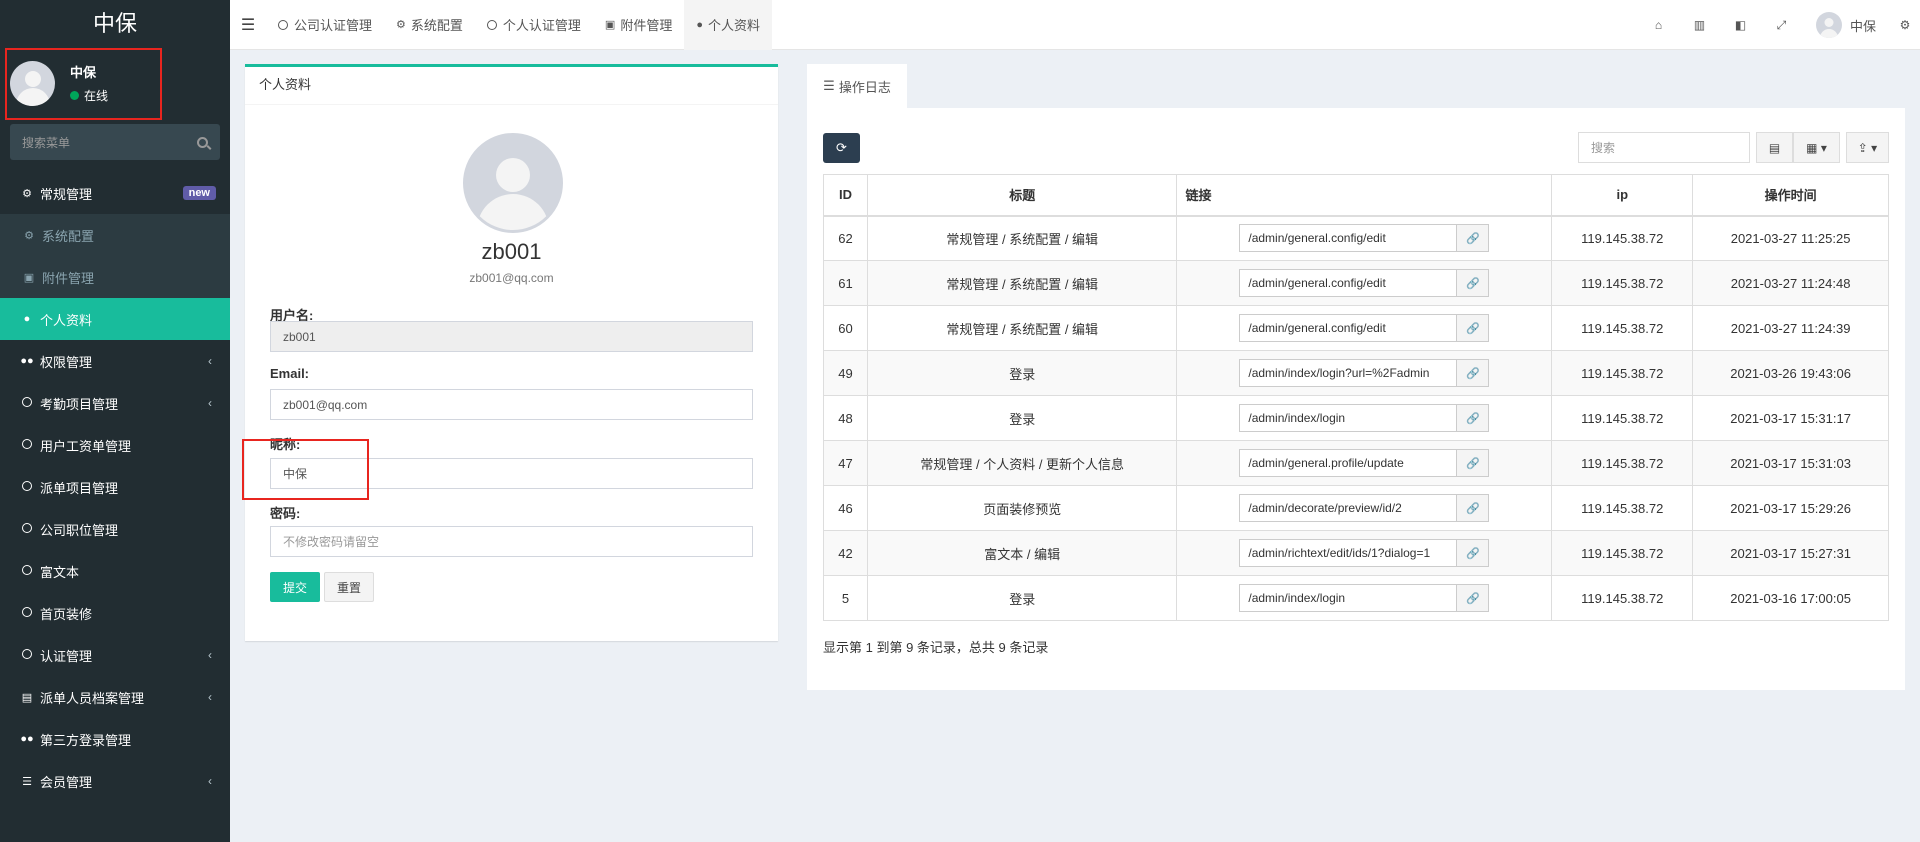 This screenshot has width=1920, height=842. What do you see at coordinates (1348, 463) in the screenshot?
I see `url-field: /admin/general.profile/update` at bounding box center [1348, 463].